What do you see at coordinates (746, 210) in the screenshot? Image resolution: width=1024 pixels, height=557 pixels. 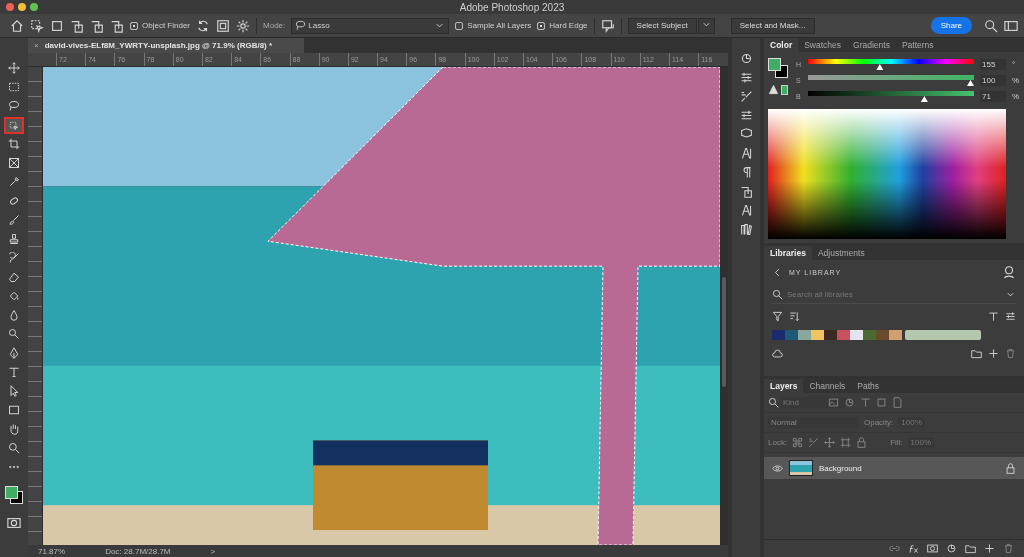 I see `type-icon` at bounding box center [746, 210].